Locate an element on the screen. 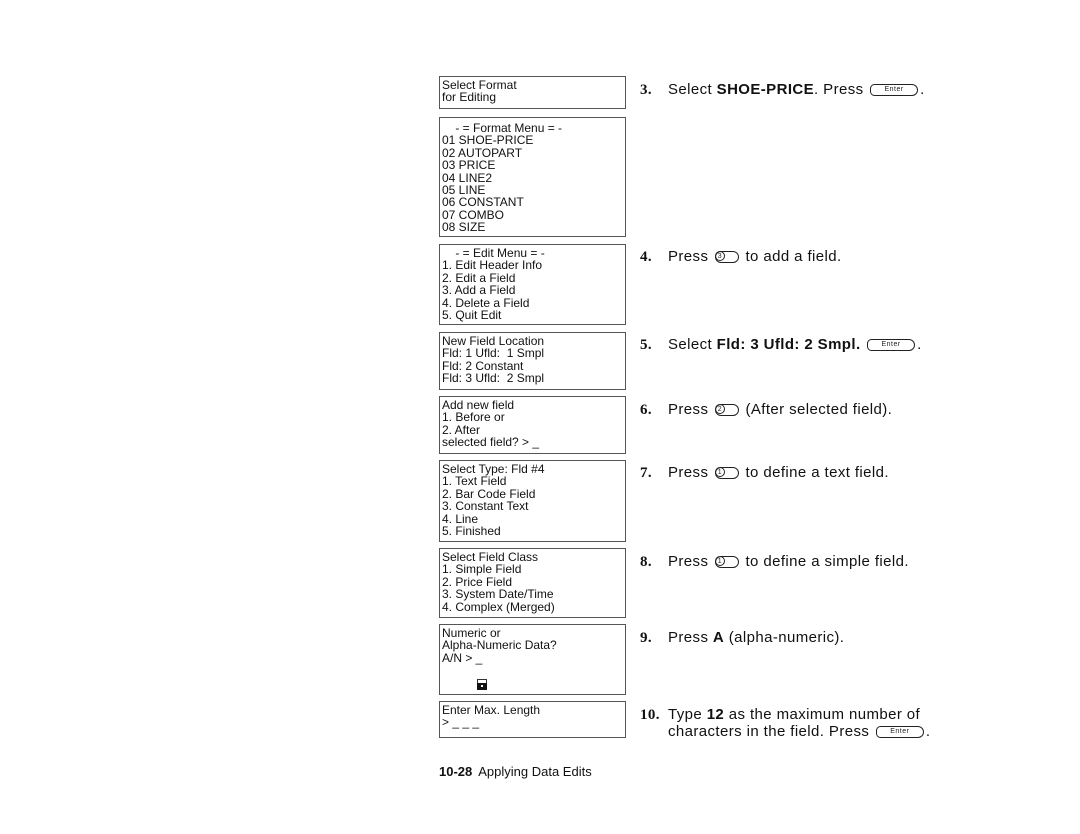  step-text: to define a simple field. is located at coordinates (824, 561).